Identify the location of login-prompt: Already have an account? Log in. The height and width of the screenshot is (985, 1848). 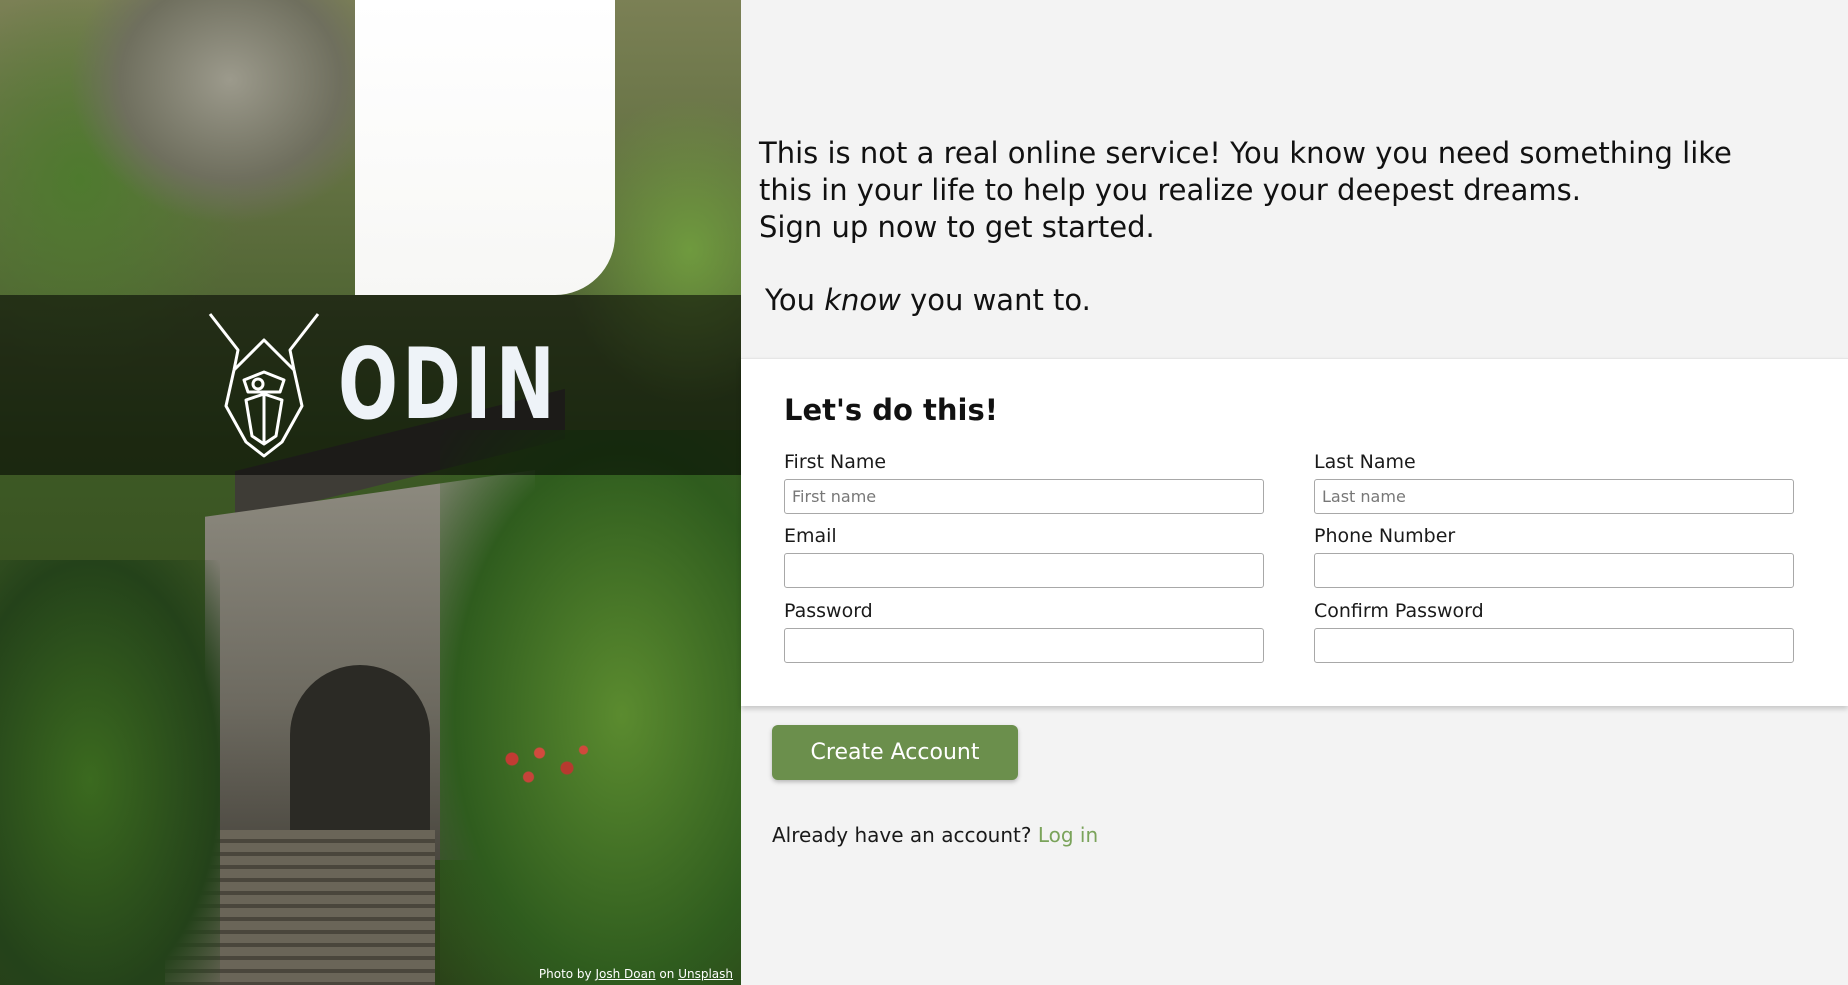
(935, 835).